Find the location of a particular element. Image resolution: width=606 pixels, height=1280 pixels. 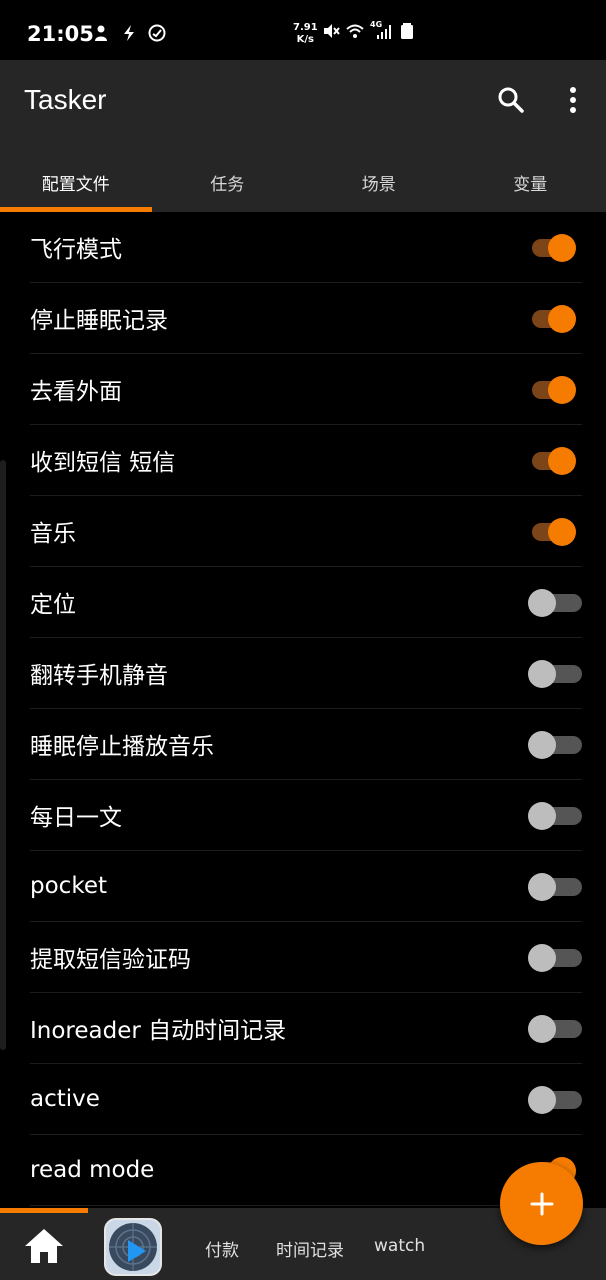

app-title: Tasker is located at coordinates (65, 99).